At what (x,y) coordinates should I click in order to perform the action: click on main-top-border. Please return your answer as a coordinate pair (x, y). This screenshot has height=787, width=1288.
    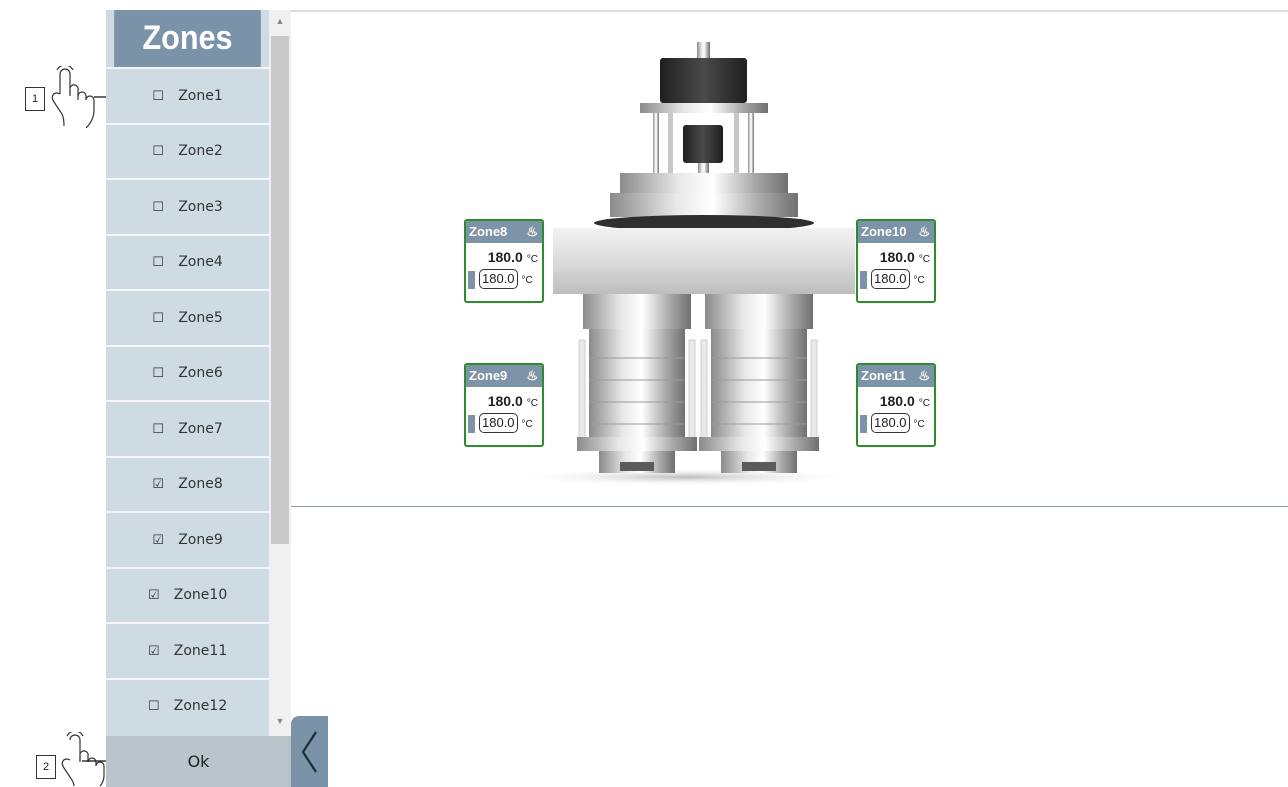
    Looking at the image, I should click on (789, 11).